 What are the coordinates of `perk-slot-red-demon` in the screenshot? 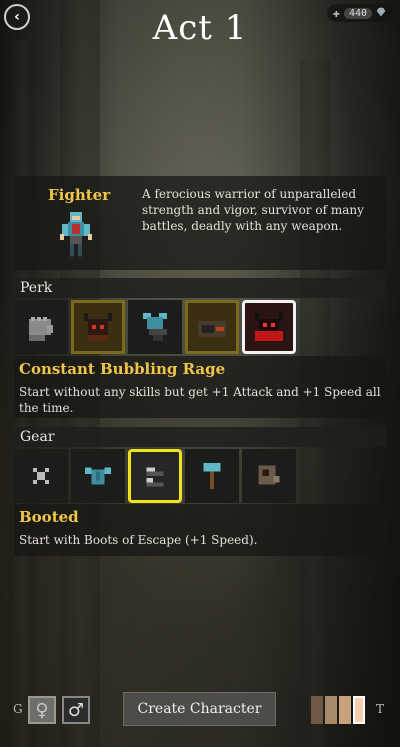 It's located at (269, 327).